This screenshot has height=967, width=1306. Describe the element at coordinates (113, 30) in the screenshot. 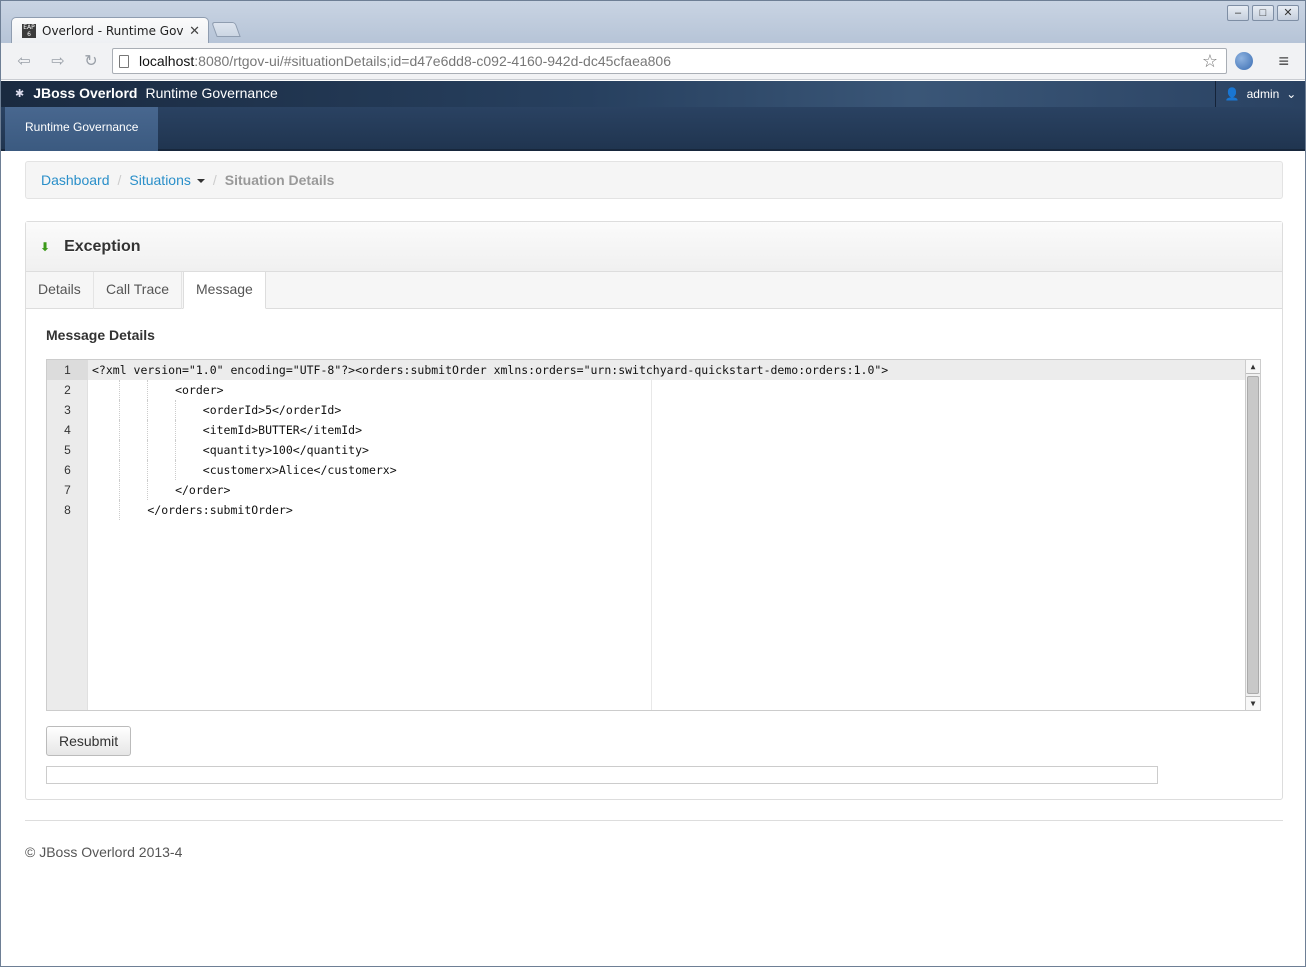

I see `tab-title: Overlord - Runtime Gover` at that location.